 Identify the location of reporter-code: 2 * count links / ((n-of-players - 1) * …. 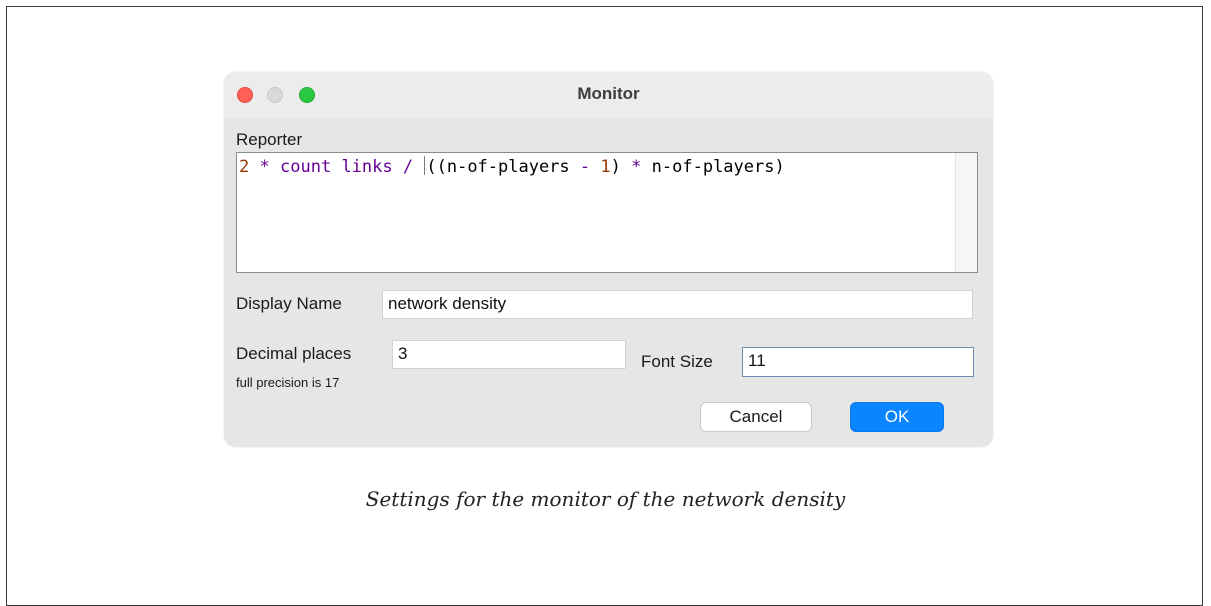
(512, 166).